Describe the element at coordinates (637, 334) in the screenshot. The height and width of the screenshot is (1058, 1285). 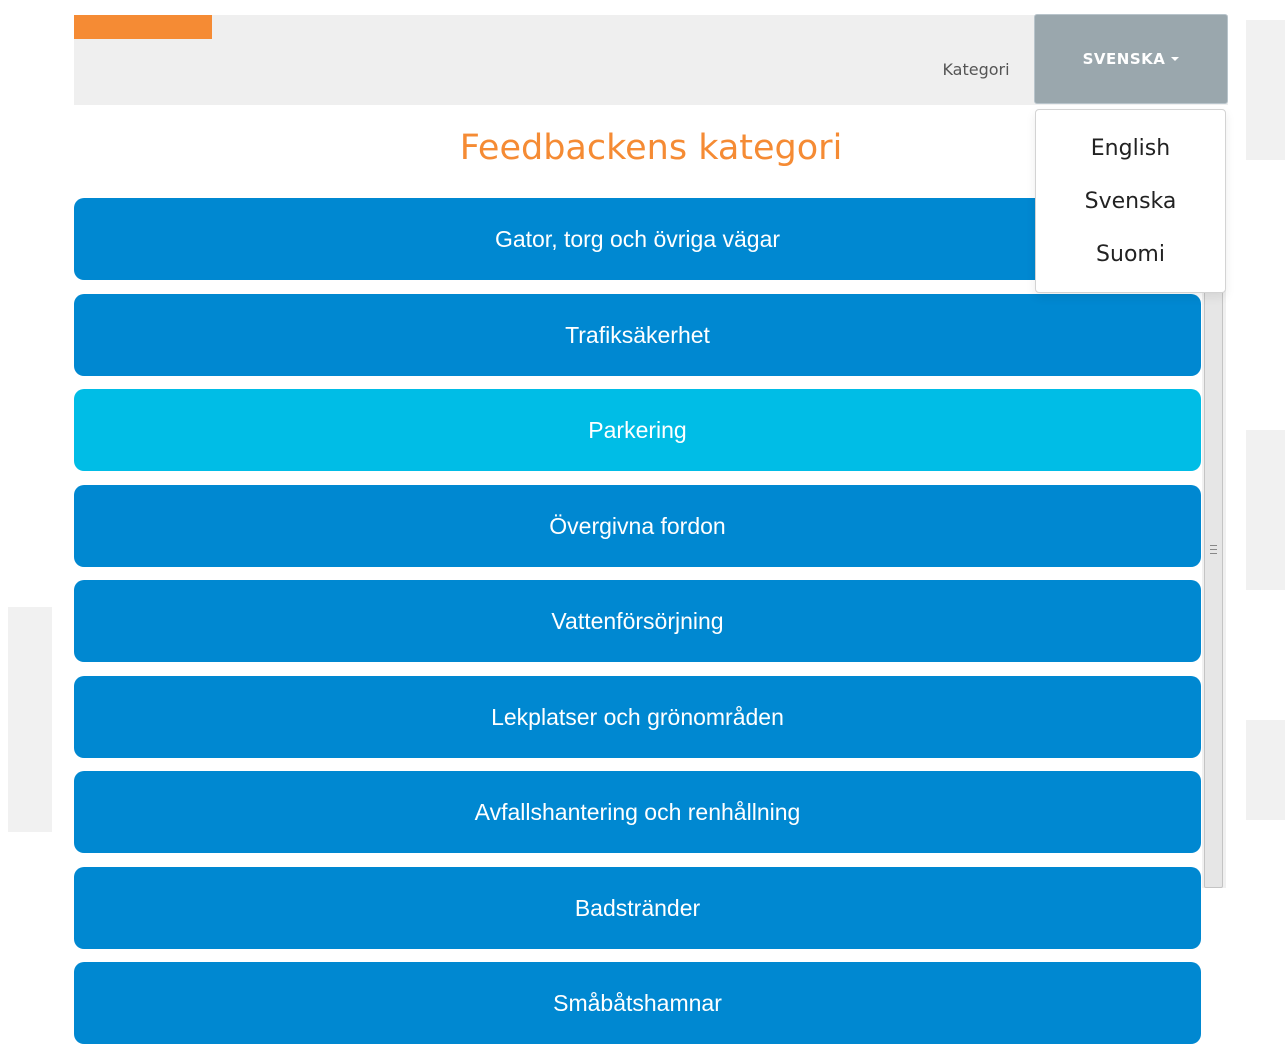
I see `category-button-trafiksakerhet: Trafiksäkerhet` at that location.